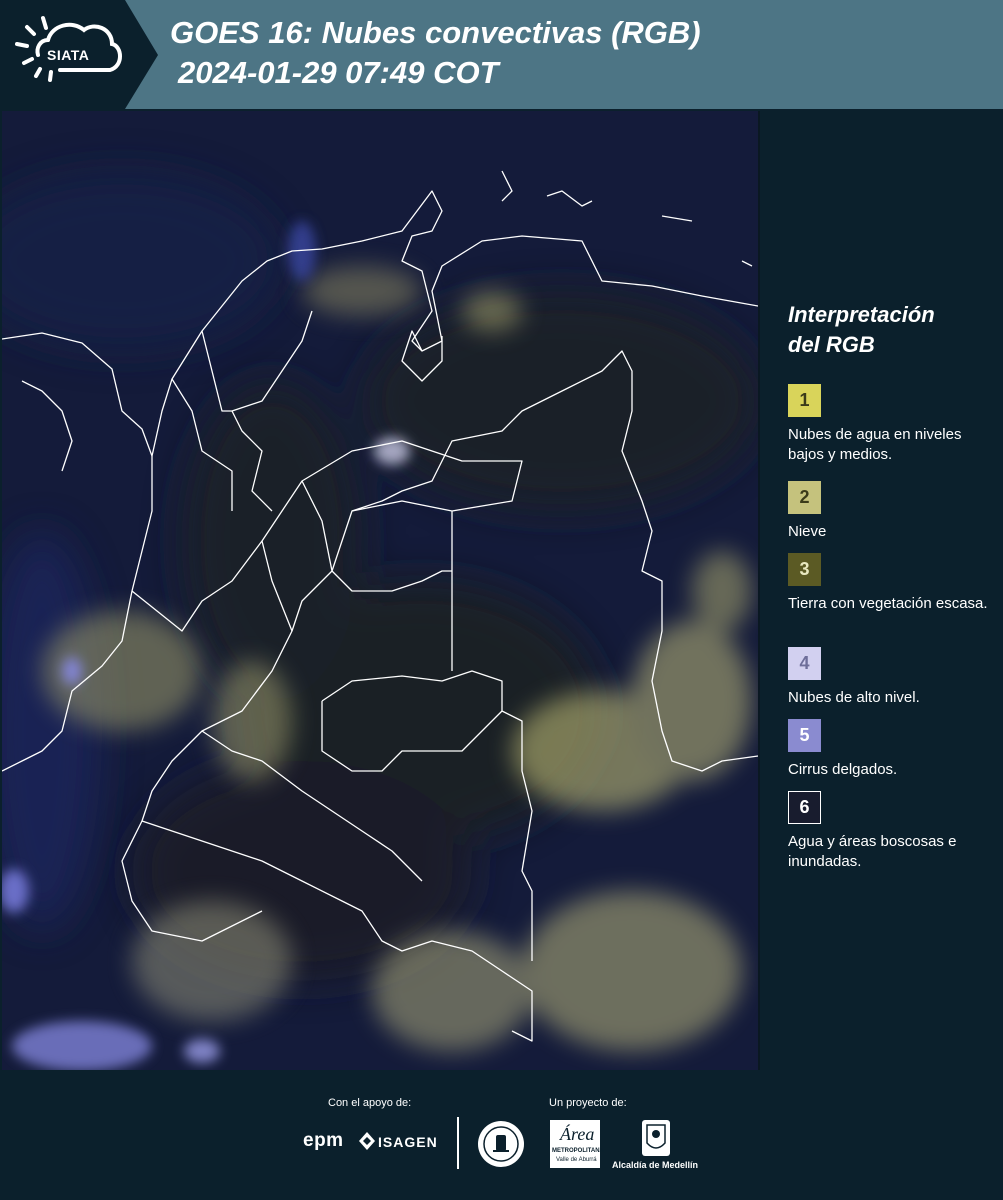 This screenshot has width=1003, height=1200. What do you see at coordinates (501, 1146) in the screenshot?
I see `medellin-seal` at bounding box center [501, 1146].